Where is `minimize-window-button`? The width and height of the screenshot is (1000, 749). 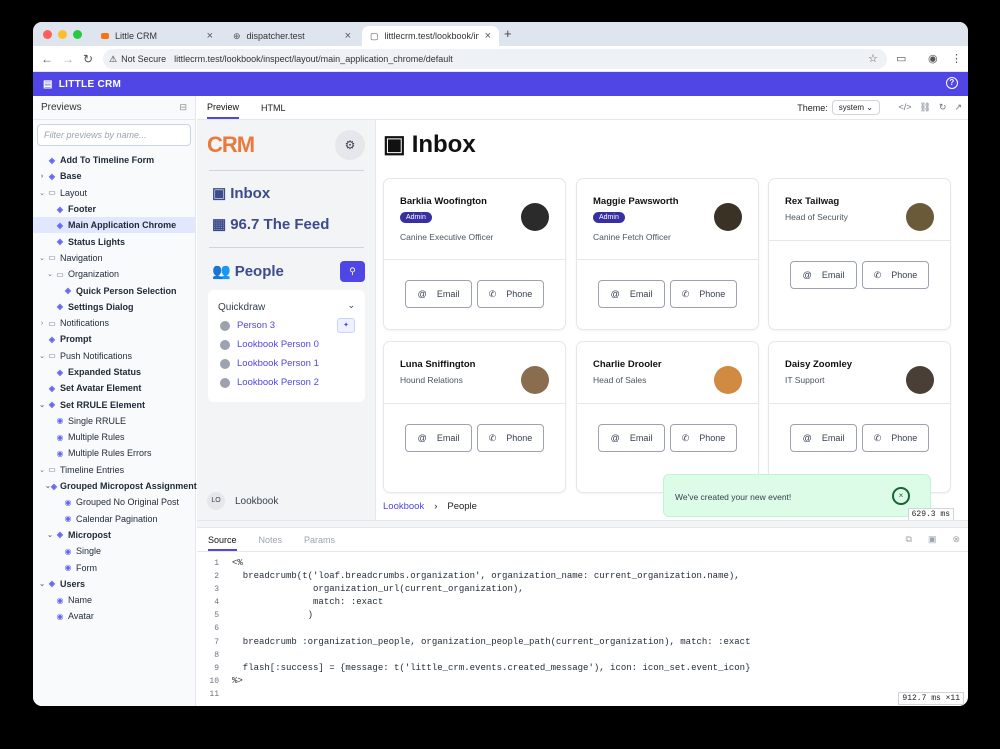
minimize-window-button is located at coordinates (62, 34).